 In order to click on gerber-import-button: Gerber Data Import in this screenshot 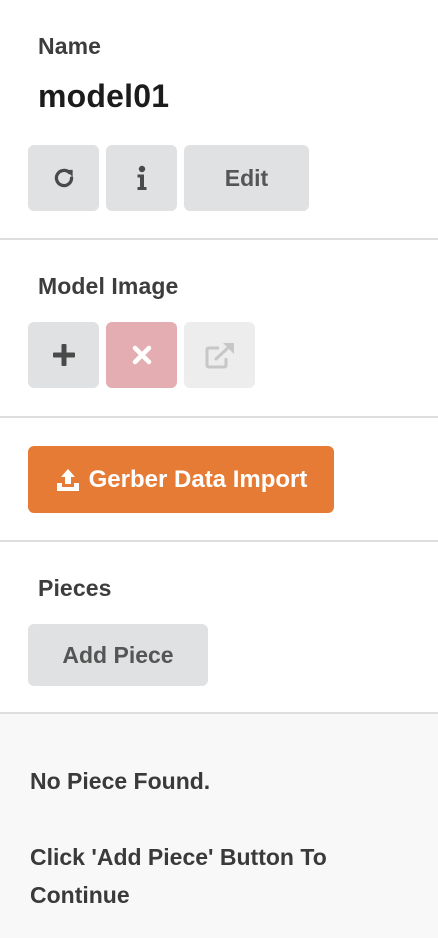, I will do `click(181, 479)`.